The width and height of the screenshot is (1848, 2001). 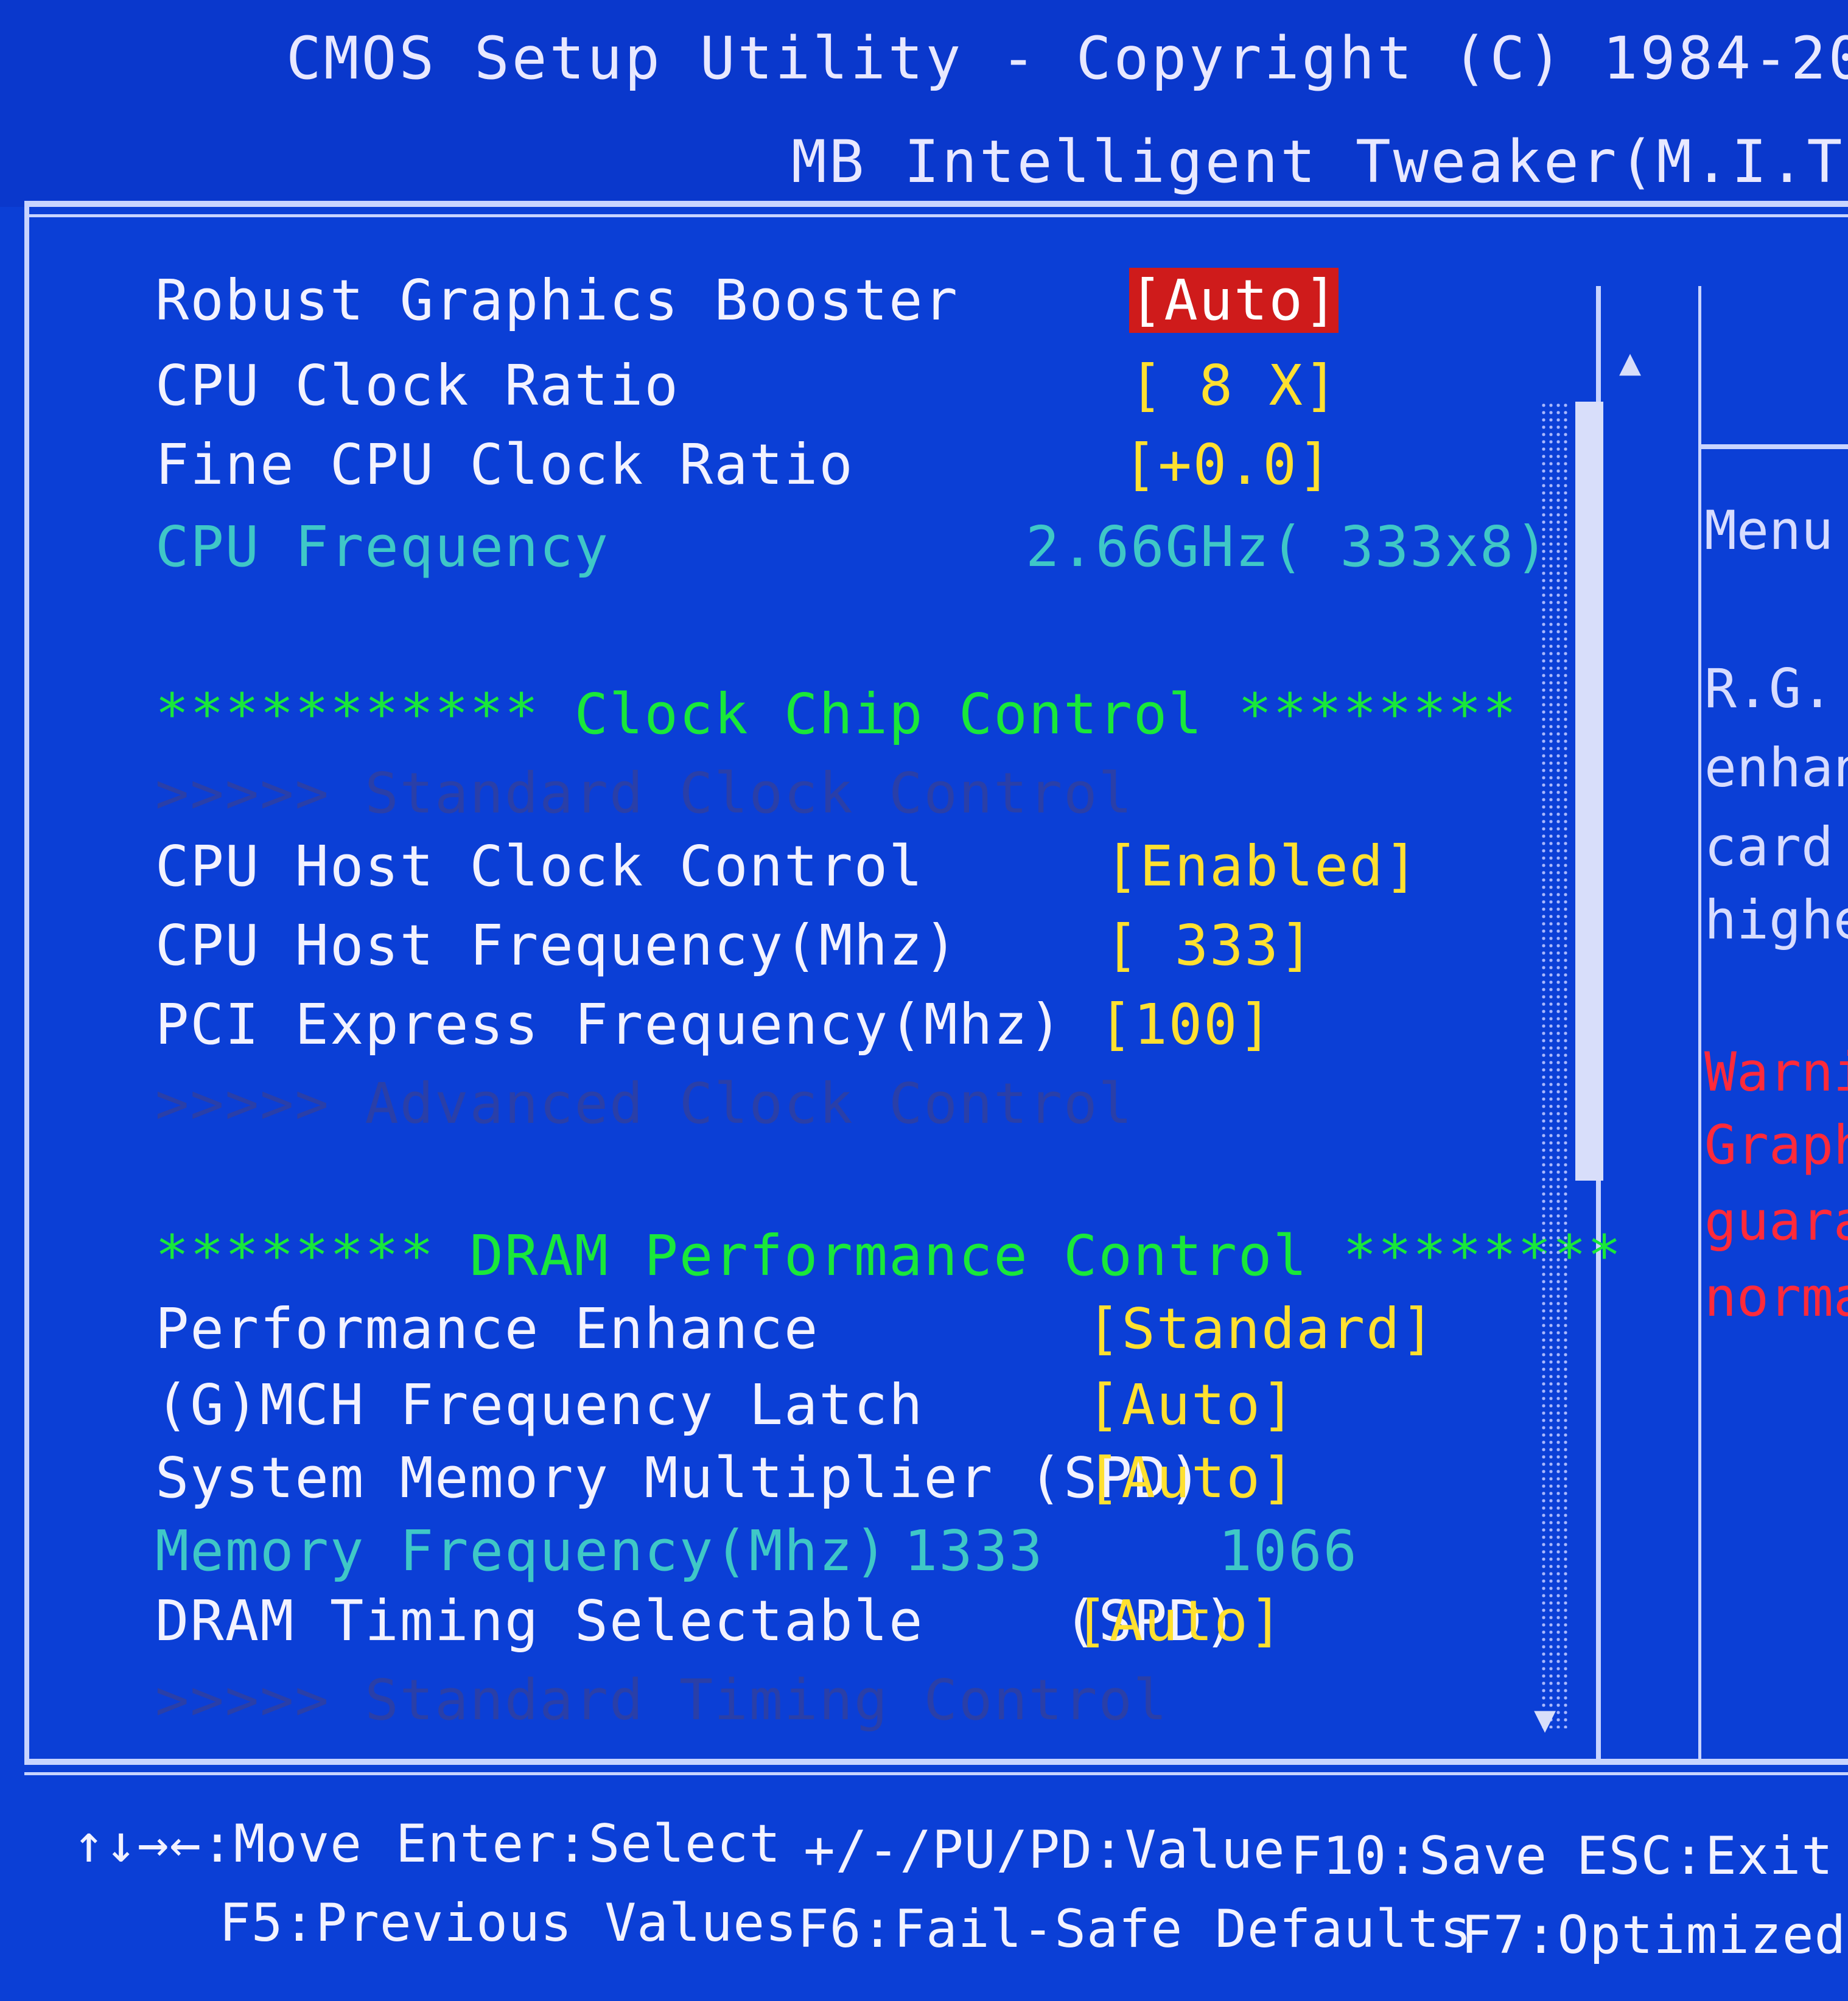 I want to click on help-warning-line: normal, so click(x=1776, y=1298).